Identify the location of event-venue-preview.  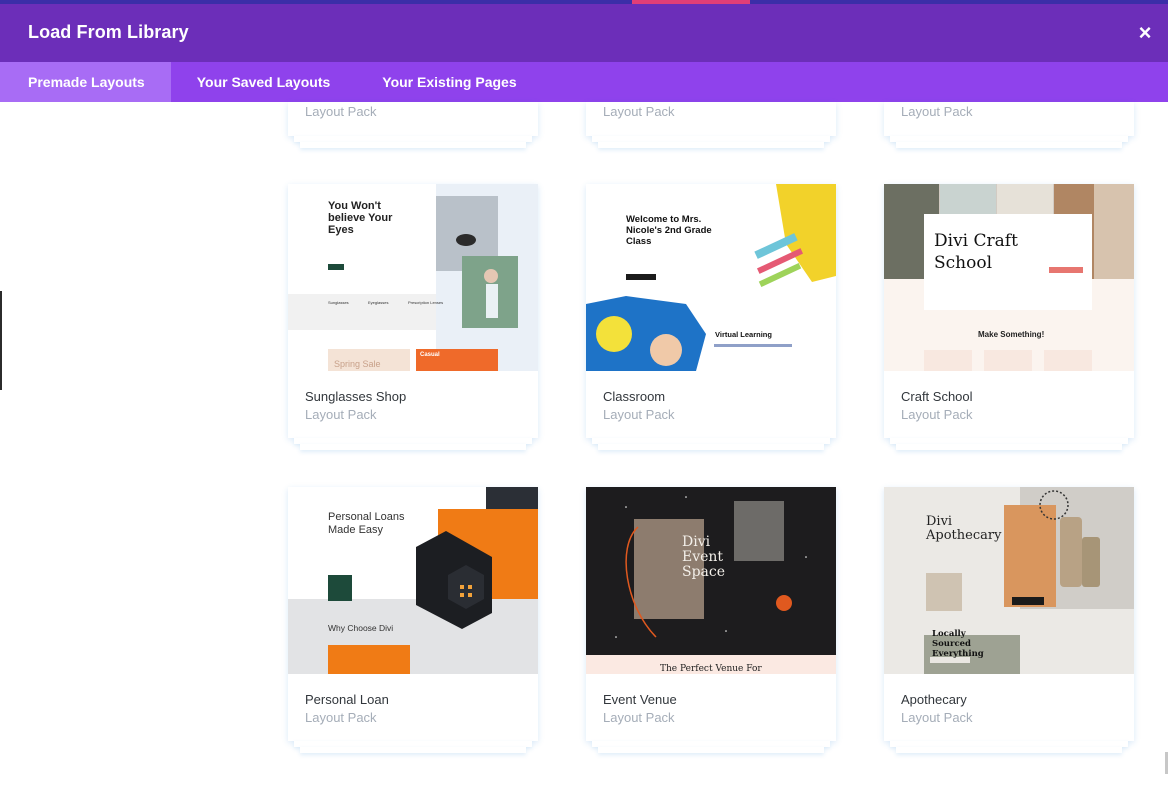
(711, 580).